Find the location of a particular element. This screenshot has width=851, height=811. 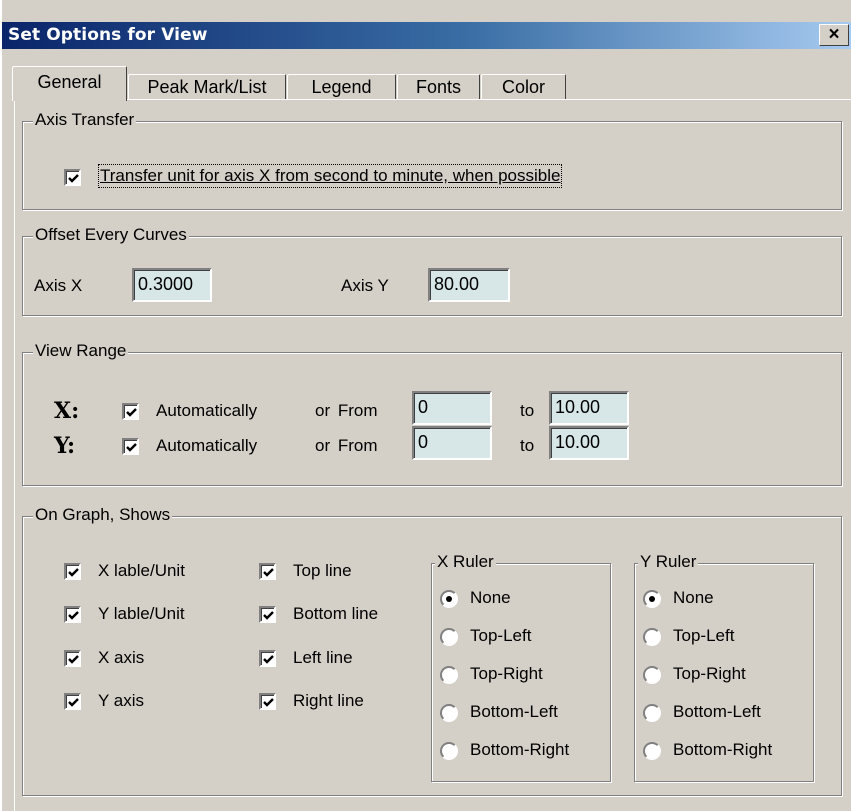

x-ruler-none-radio is located at coordinates (449, 599).